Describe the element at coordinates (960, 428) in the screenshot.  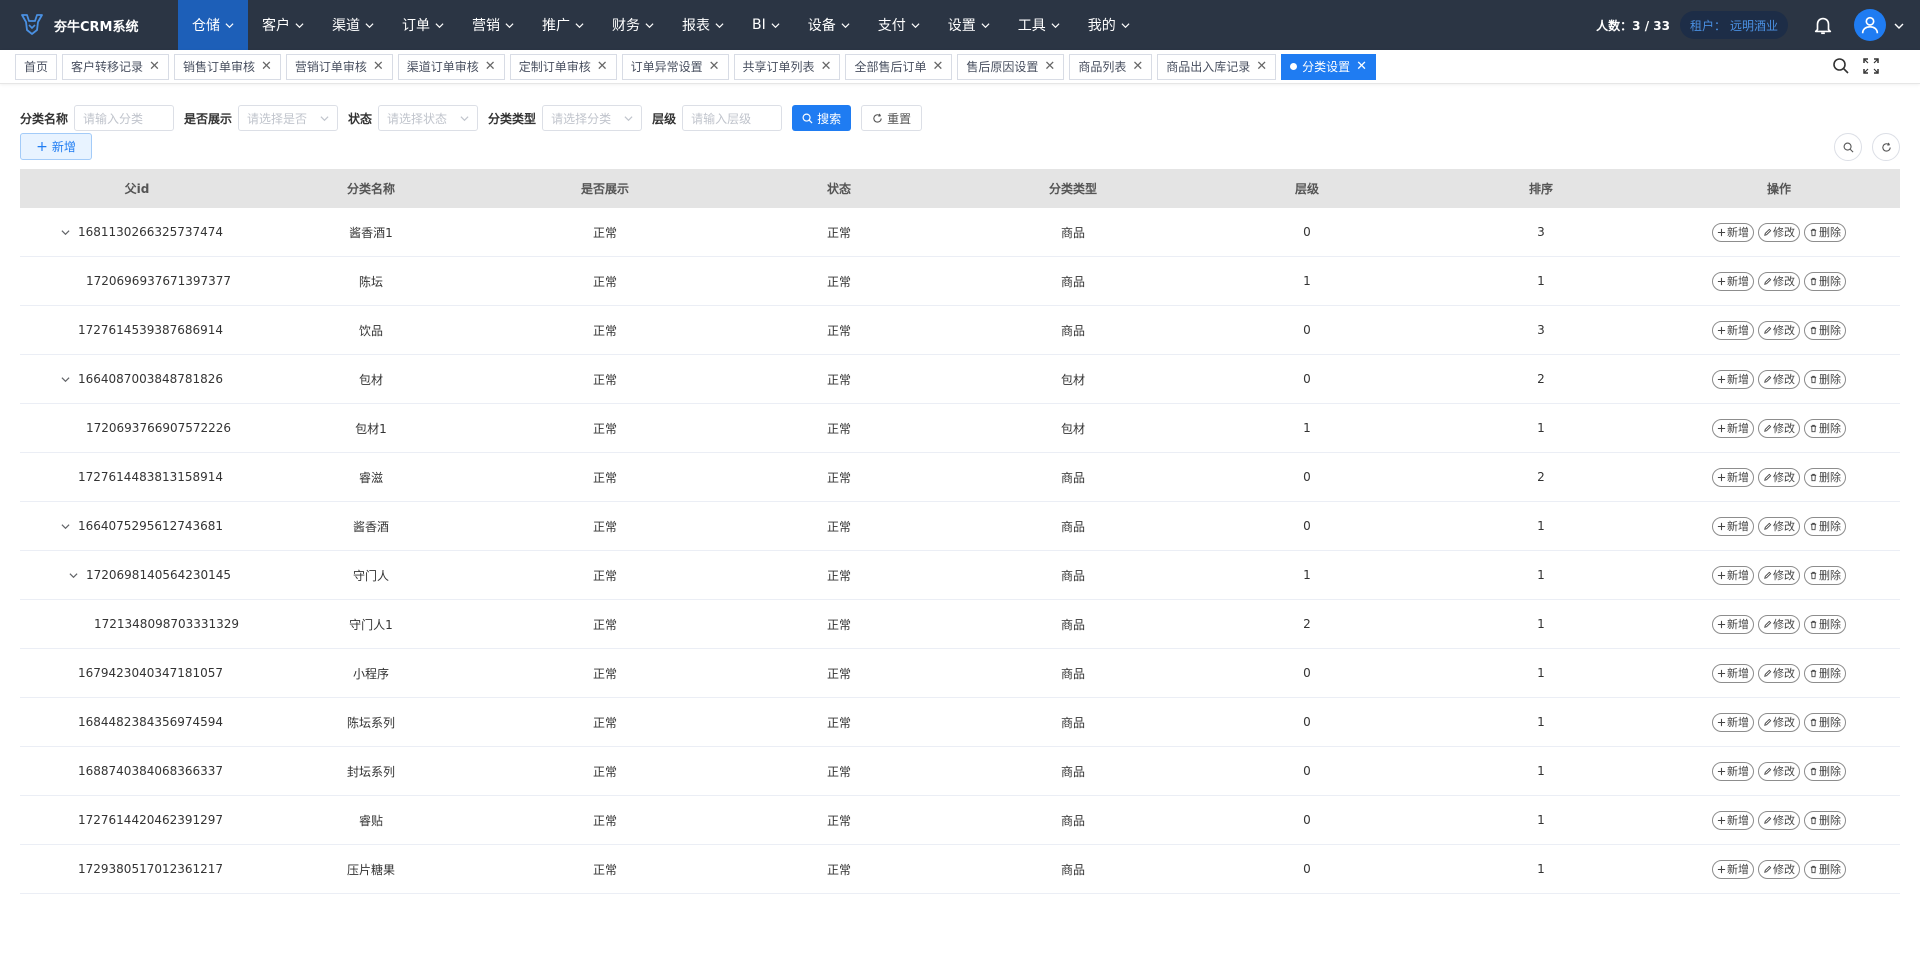
I see `table-row: 1720693766907572226 包材1 正常 正常 包材 1 1 新增 修改 删除` at that location.